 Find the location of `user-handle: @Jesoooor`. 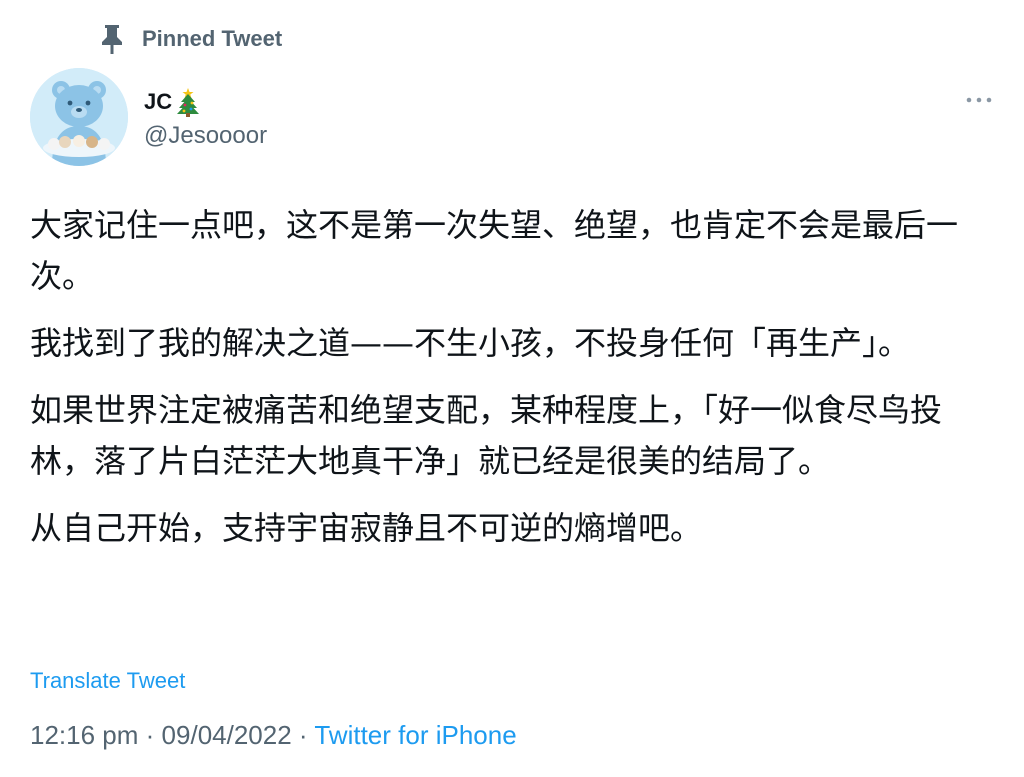

user-handle: @Jesoooor is located at coordinates (205, 136).